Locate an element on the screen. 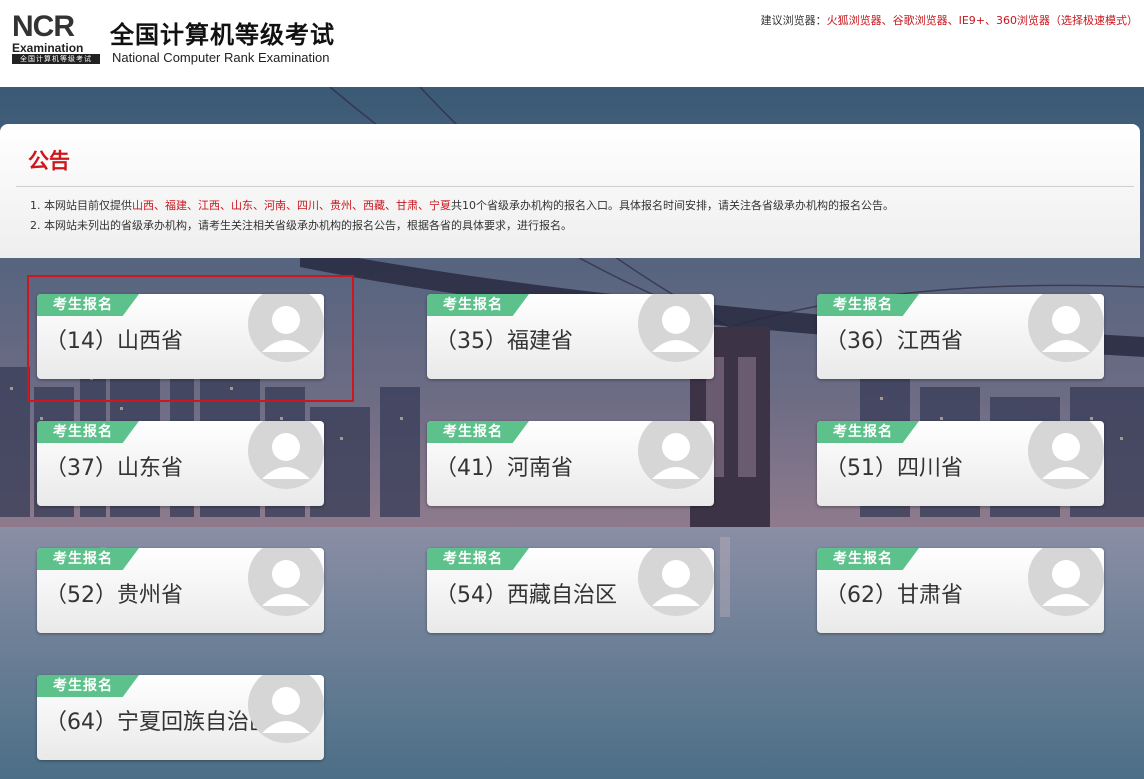 The height and width of the screenshot is (779, 1144). province-label: （35）福建省 is located at coordinates (504, 341).